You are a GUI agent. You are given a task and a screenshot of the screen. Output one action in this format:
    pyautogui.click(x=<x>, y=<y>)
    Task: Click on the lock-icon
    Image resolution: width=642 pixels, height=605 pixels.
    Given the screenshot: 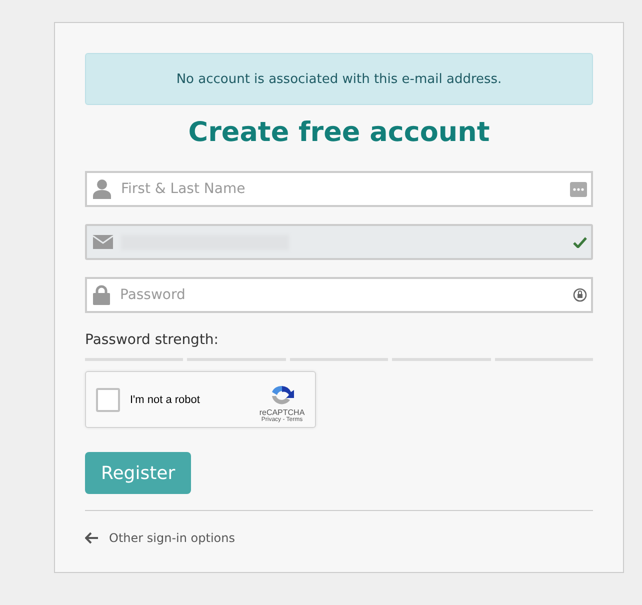 What is the action you would take?
    pyautogui.click(x=101, y=295)
    